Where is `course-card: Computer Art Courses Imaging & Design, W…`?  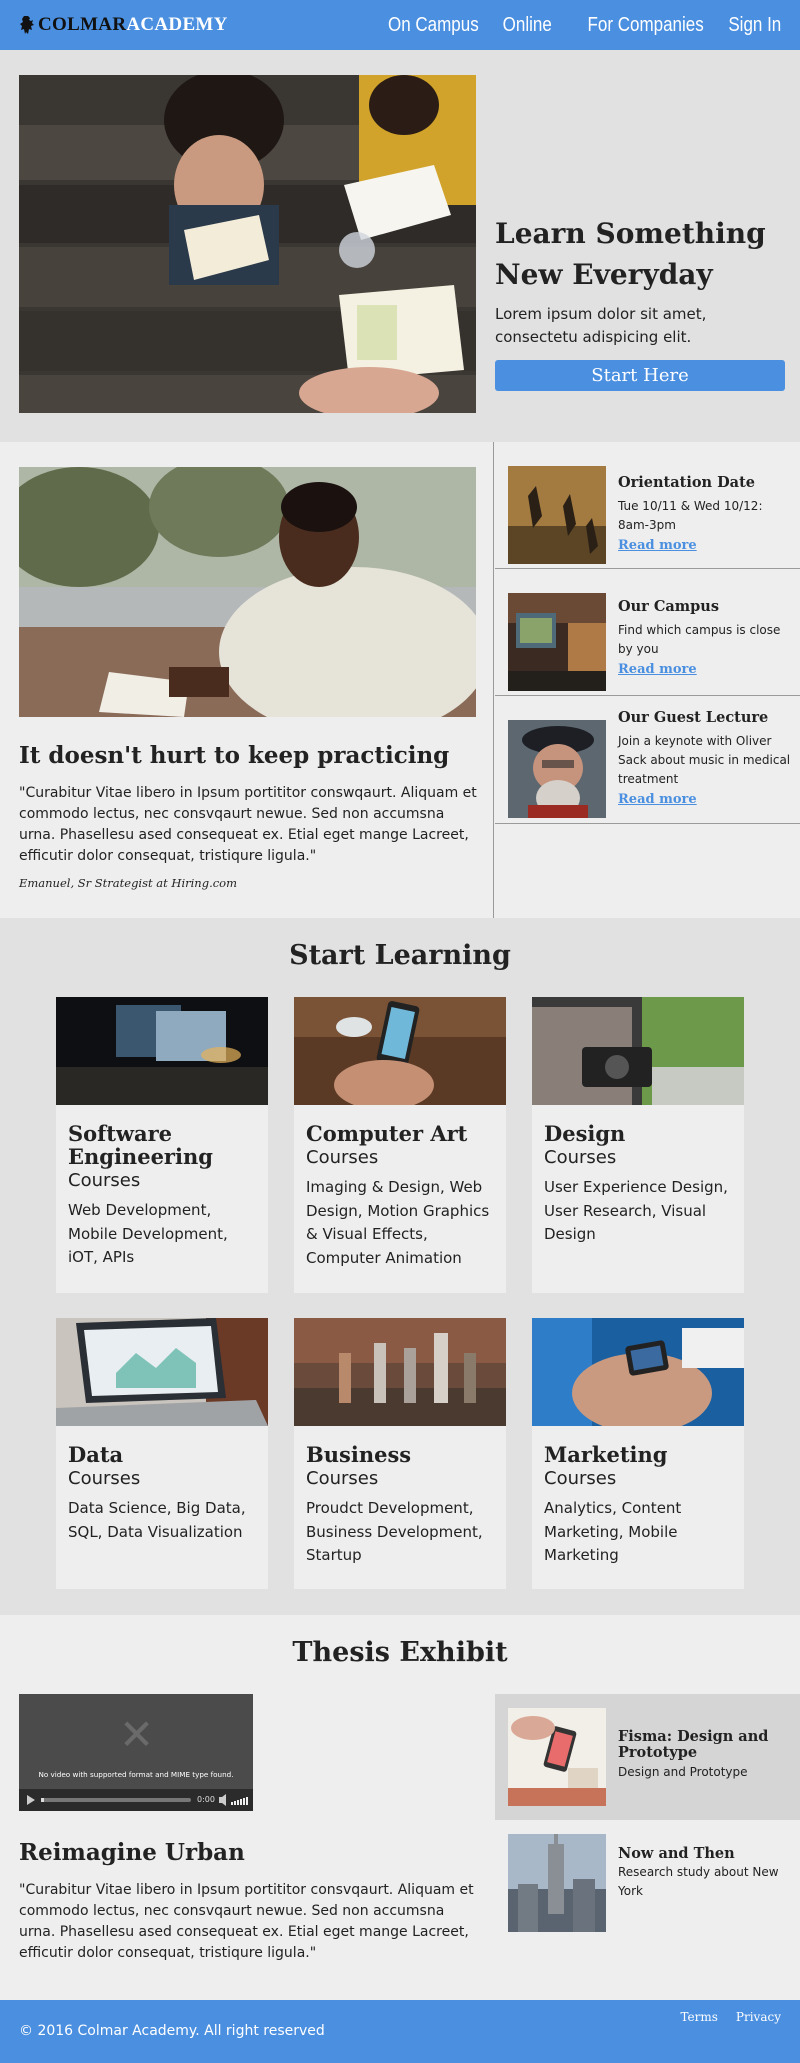
course-card: Computer Art Courses Imaging & Design, W… is located at coordinates (400, 1145).